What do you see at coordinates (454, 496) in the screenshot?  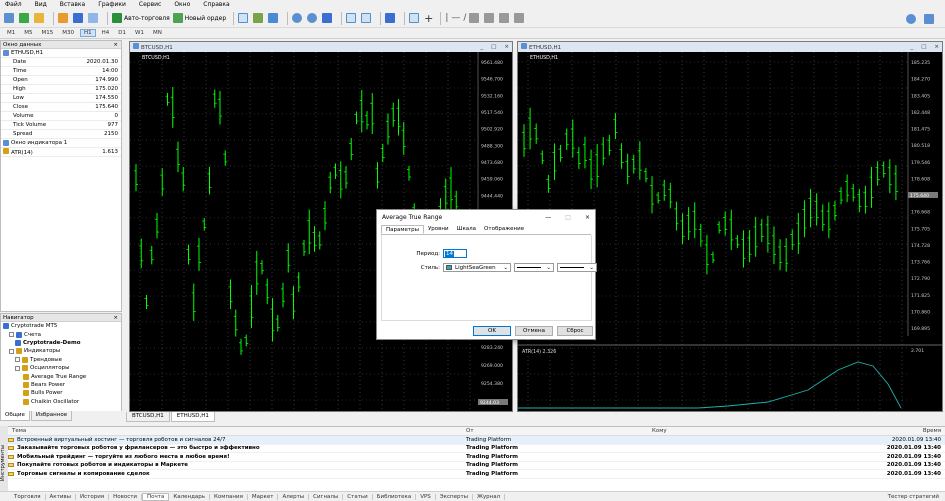 I see `toolbox-tab-13: Эксперты` at bounding box center [454, 496].